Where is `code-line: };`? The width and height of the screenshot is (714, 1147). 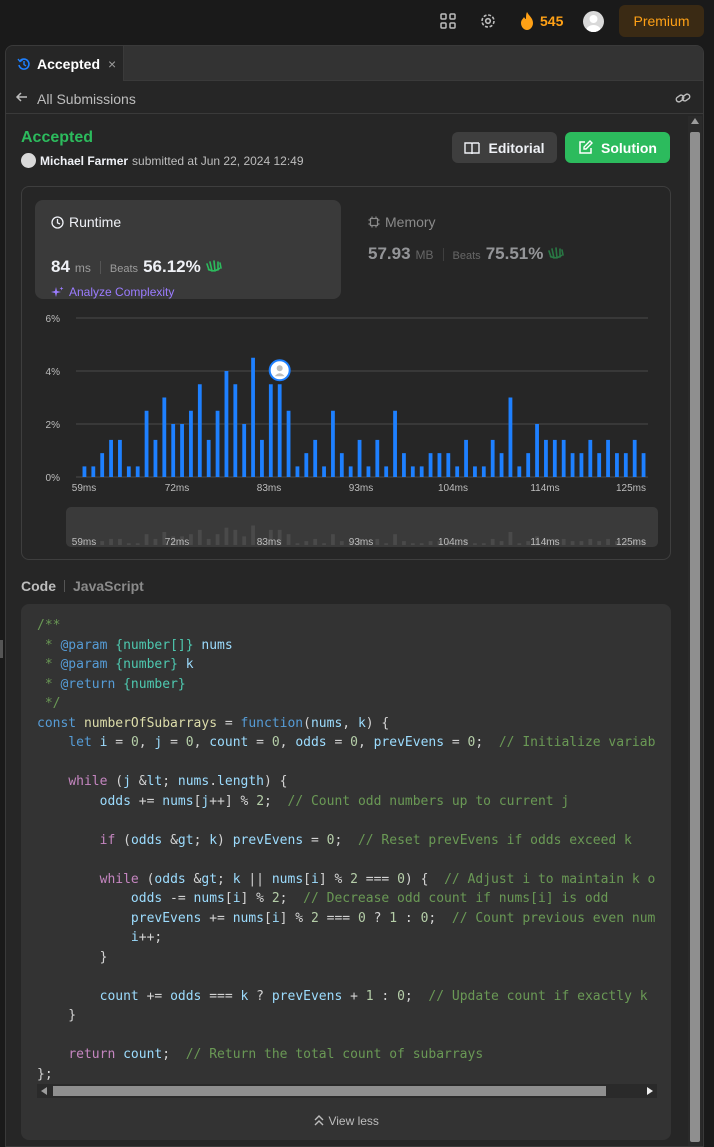 code-line: }; is located at coordinates (346, 1075).